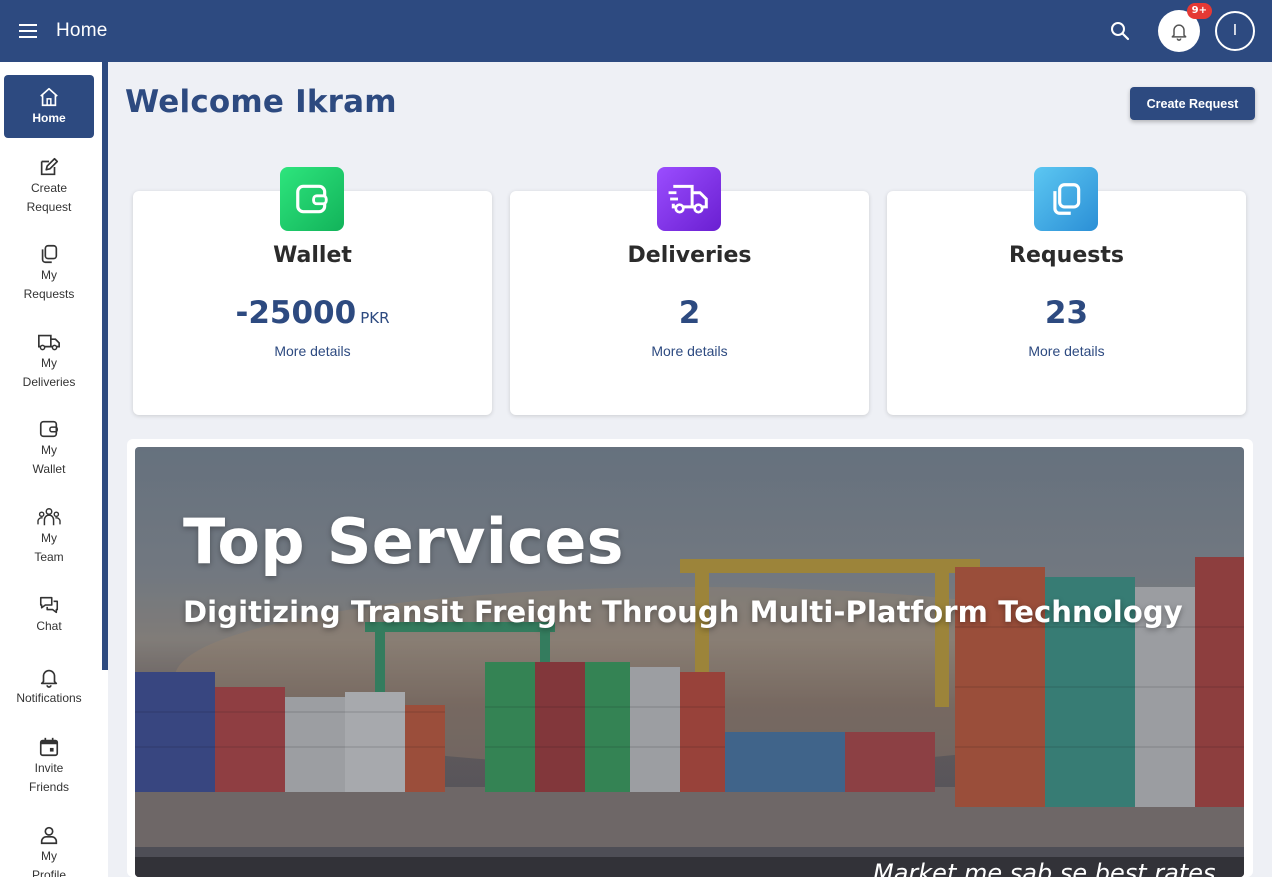  I want to click on deliveries-card: Deliveries 2 More details, so click(689, 291).